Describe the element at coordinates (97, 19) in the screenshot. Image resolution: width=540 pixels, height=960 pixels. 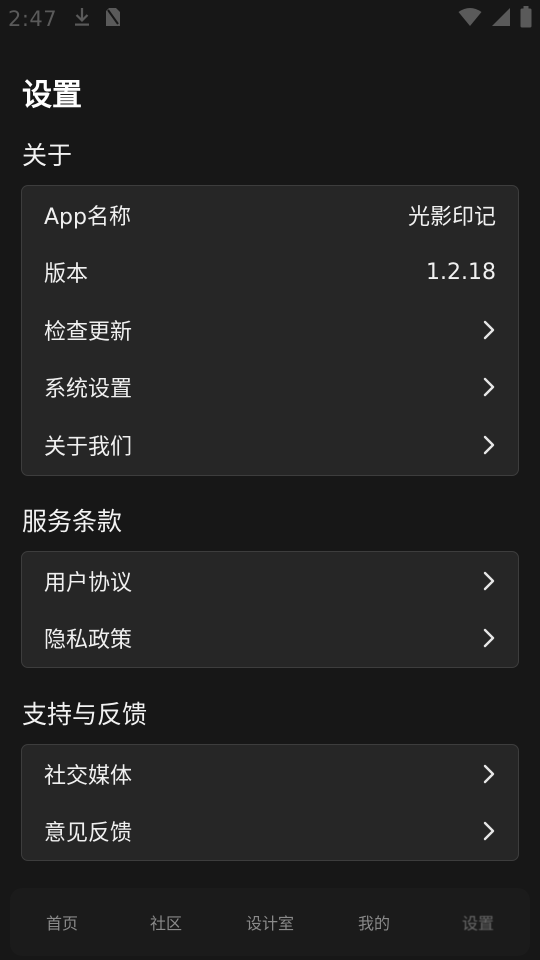
I see `status-left-icons` at that location.